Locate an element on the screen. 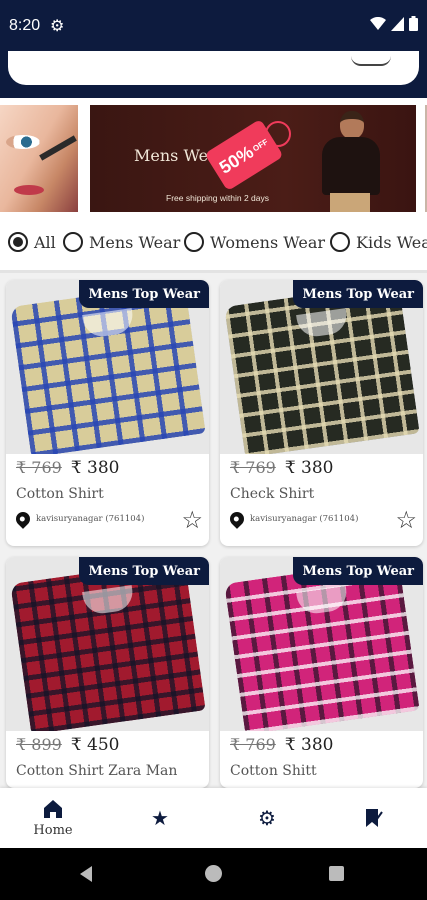 This screenshot has width=427, height=900. model-trousers is located at coordinates (350, 202).